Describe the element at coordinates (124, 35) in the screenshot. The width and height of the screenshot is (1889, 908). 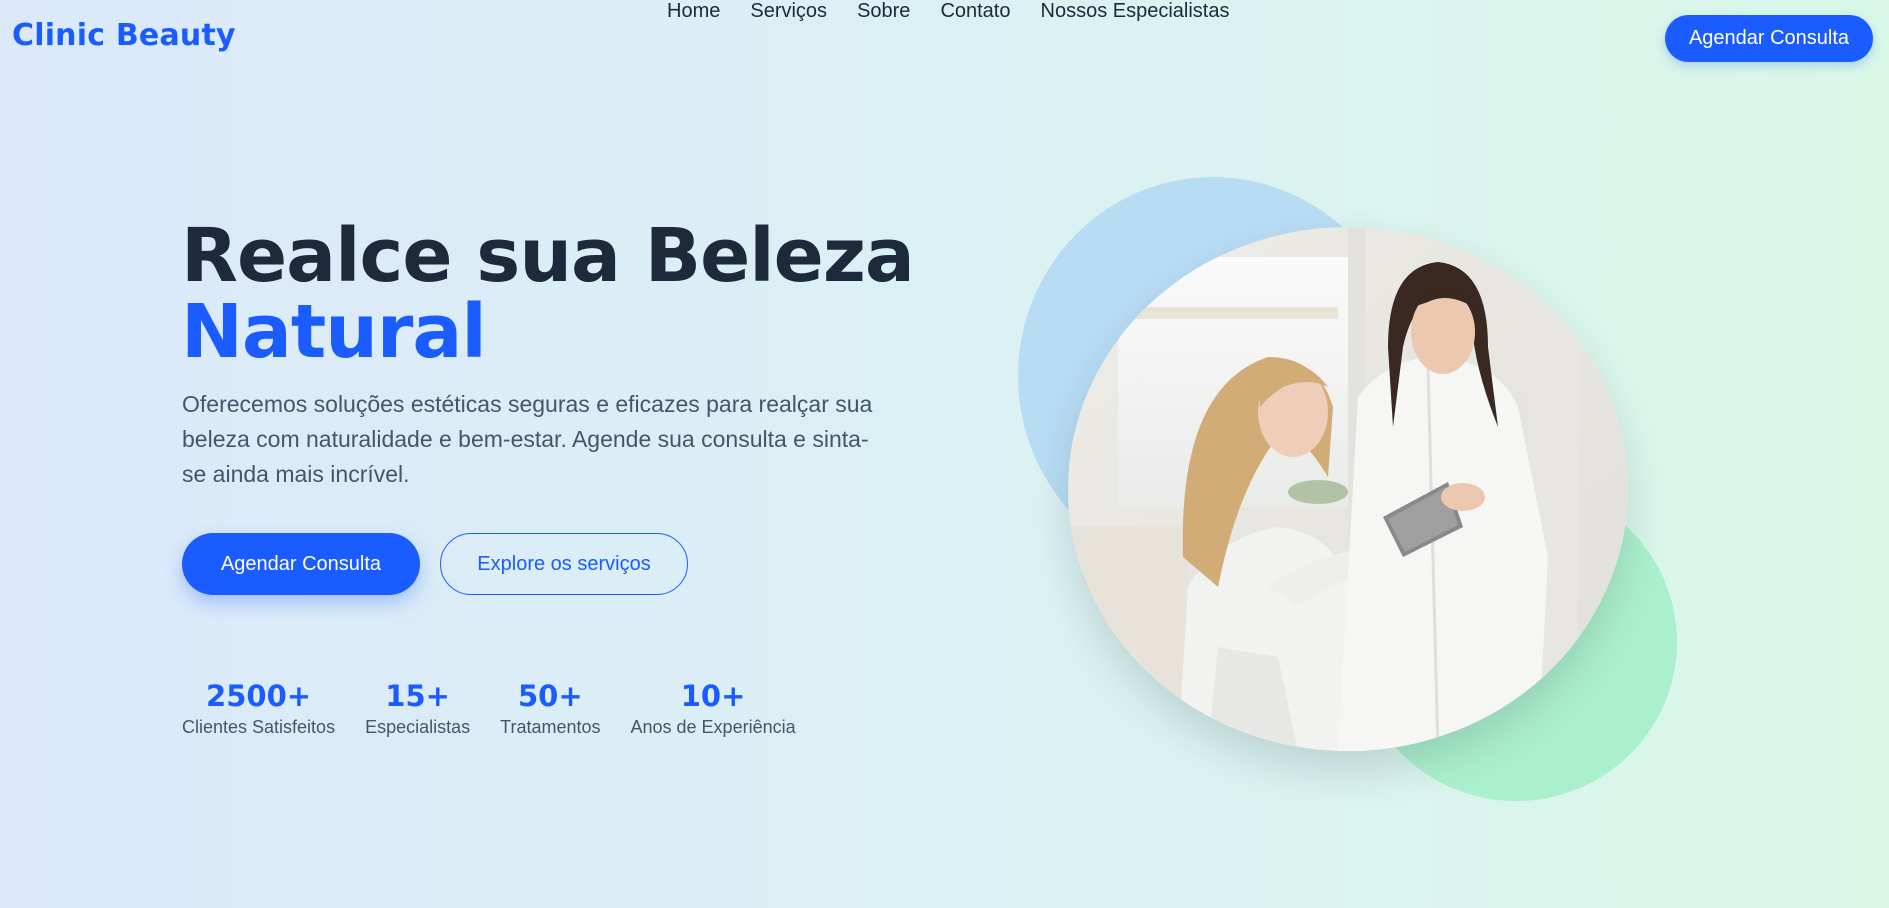
I see `logo: Clinic Beauty` at that location.